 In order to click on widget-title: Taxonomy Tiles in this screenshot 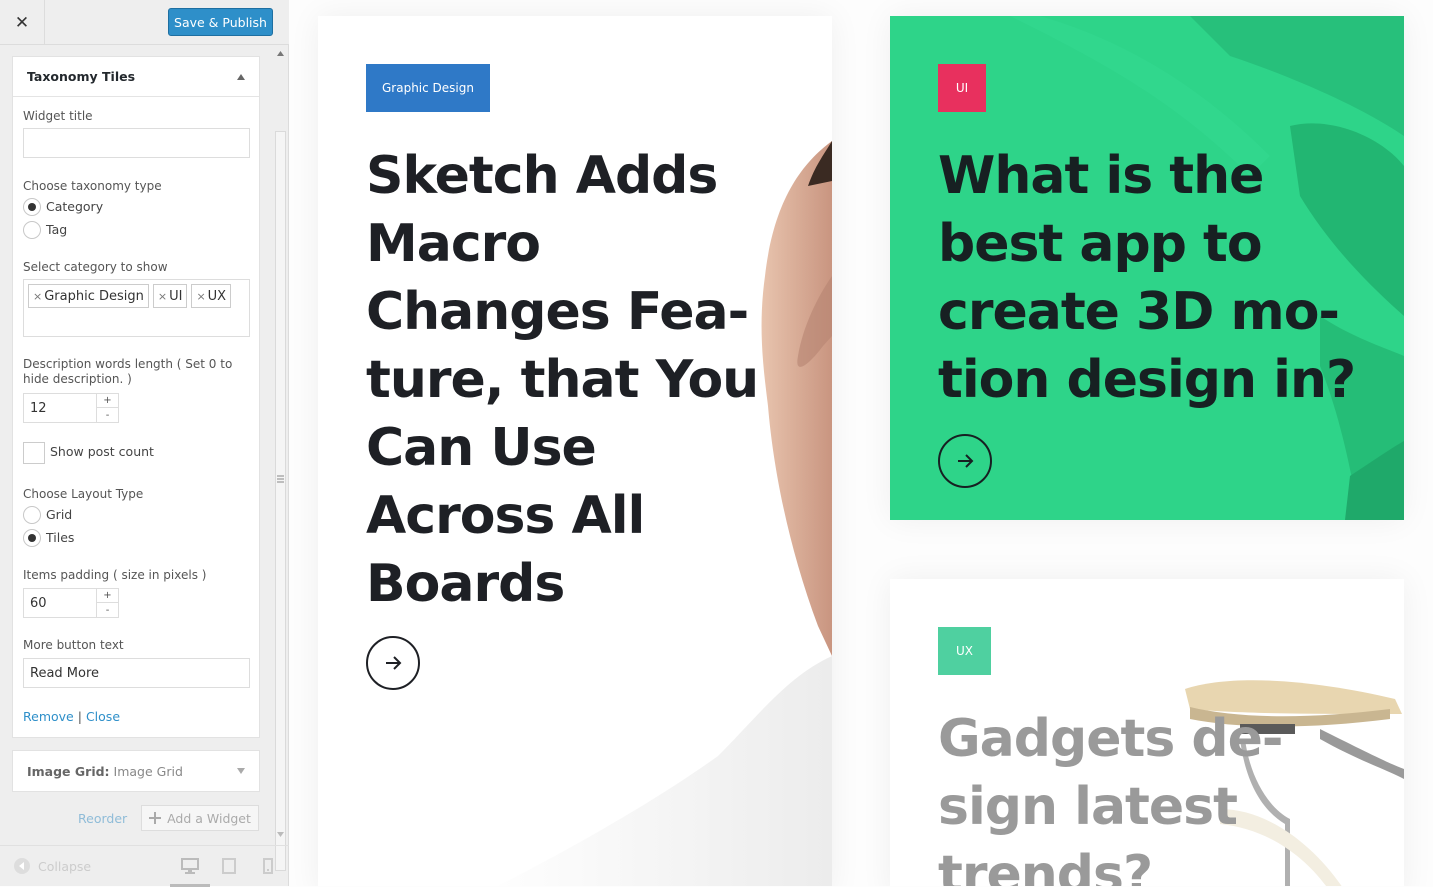, I will do `click(81, 76)`.